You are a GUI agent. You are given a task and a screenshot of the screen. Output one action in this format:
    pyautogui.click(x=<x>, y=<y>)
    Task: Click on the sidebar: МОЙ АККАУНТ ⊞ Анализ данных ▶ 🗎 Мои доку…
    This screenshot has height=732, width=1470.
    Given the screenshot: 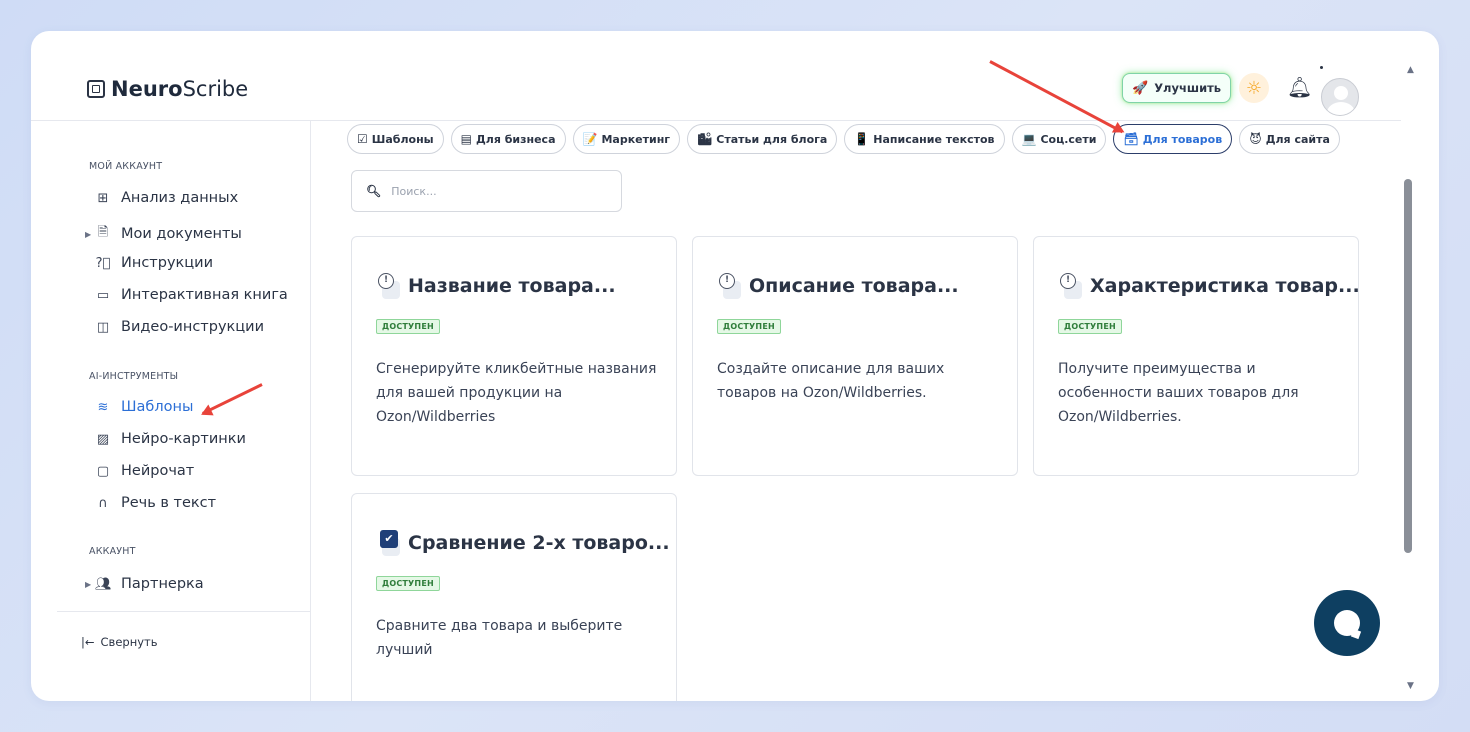 What is the action you would take?
    pyautogui.click(x=184, y=411)
    